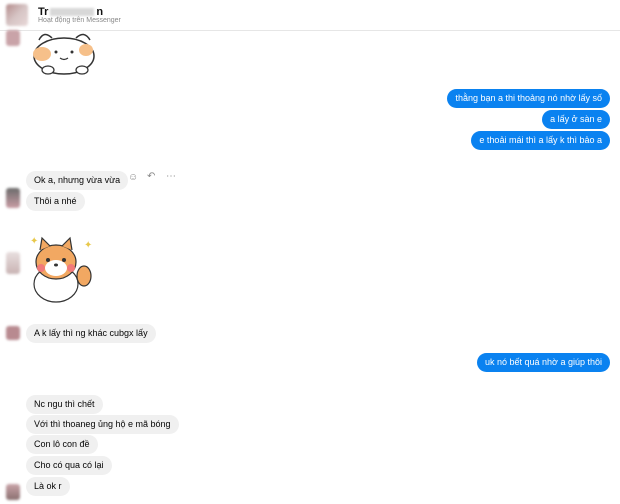 This screenshot has height=504, width=620. What do you see at coordinates (64, 404) in the screenshot?
I see `incoming-message: Nc ngu thì chết` at bounding box center [64, 404].